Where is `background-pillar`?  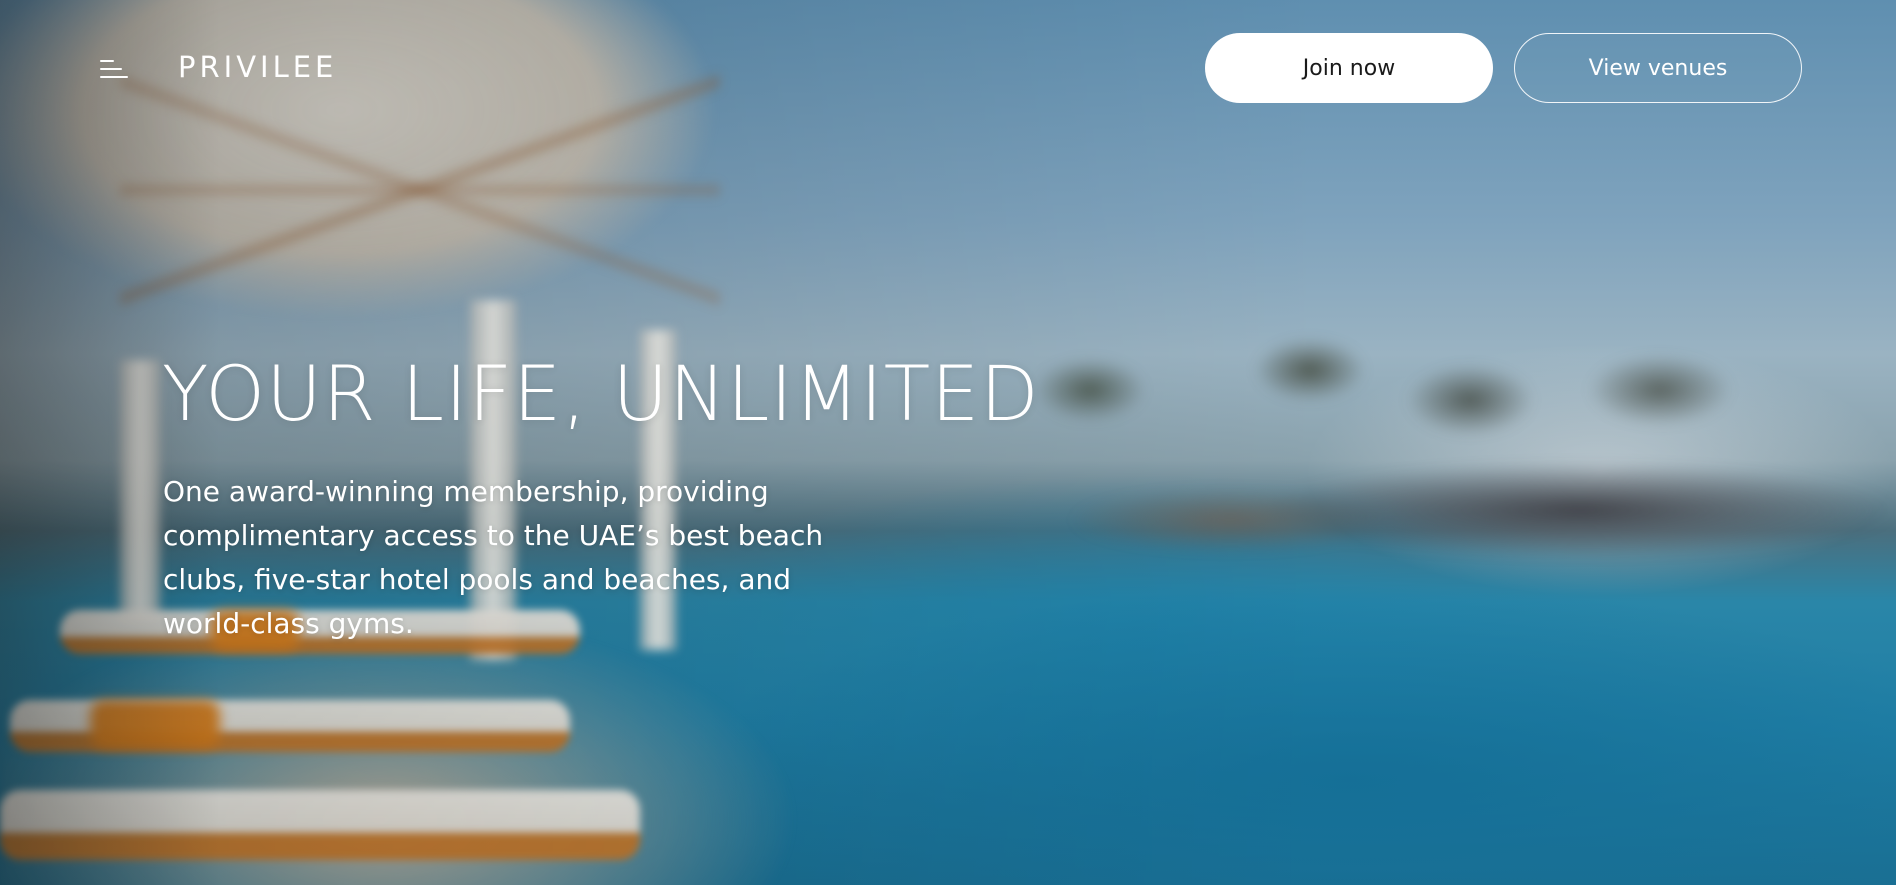
background-pillar is located at coordinates (140, 490).